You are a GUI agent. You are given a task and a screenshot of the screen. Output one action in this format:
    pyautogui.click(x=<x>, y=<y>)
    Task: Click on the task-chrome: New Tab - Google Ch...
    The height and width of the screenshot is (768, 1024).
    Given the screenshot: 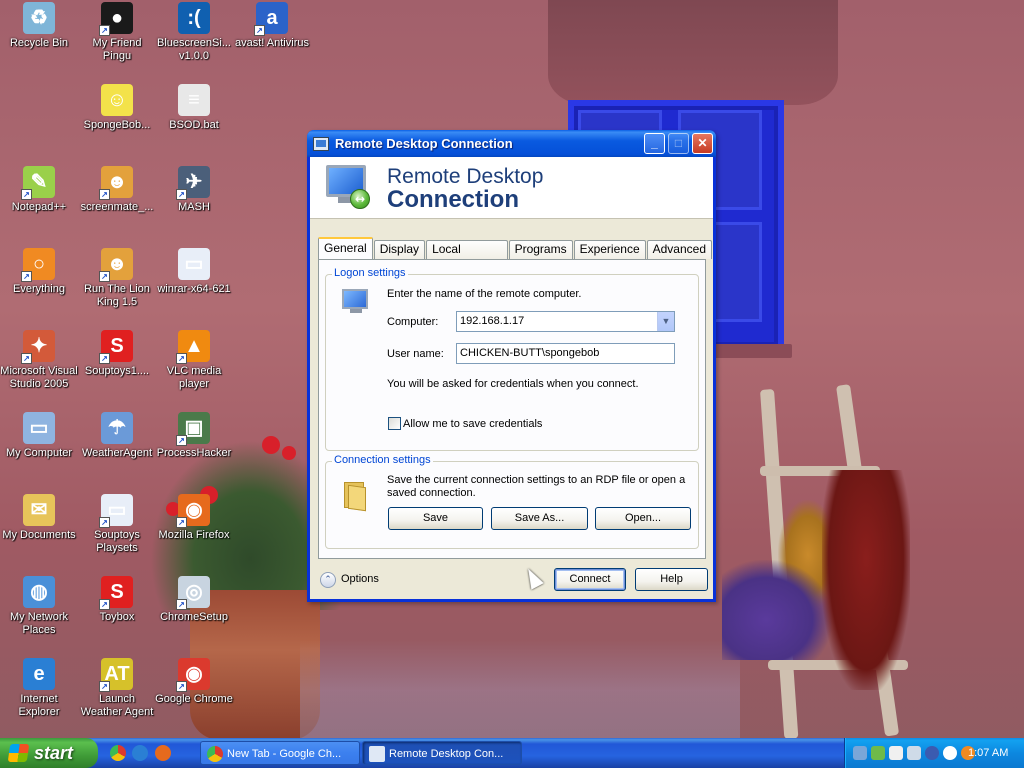 What is the action you would take?
    pyautogui.click(x=280, y=753)
    